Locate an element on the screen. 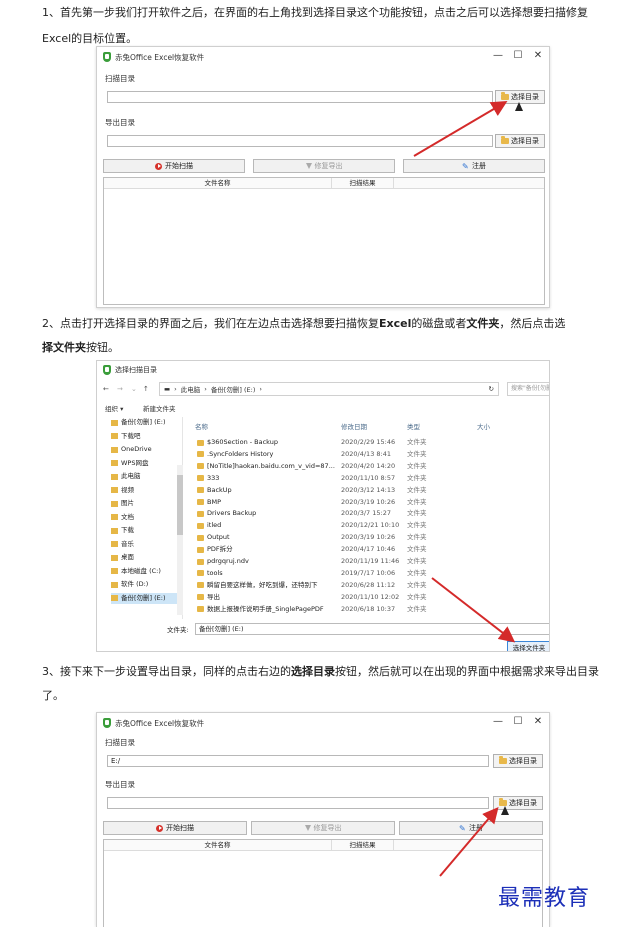  col-date: 修改日期 is located at coordinates (354, 426).